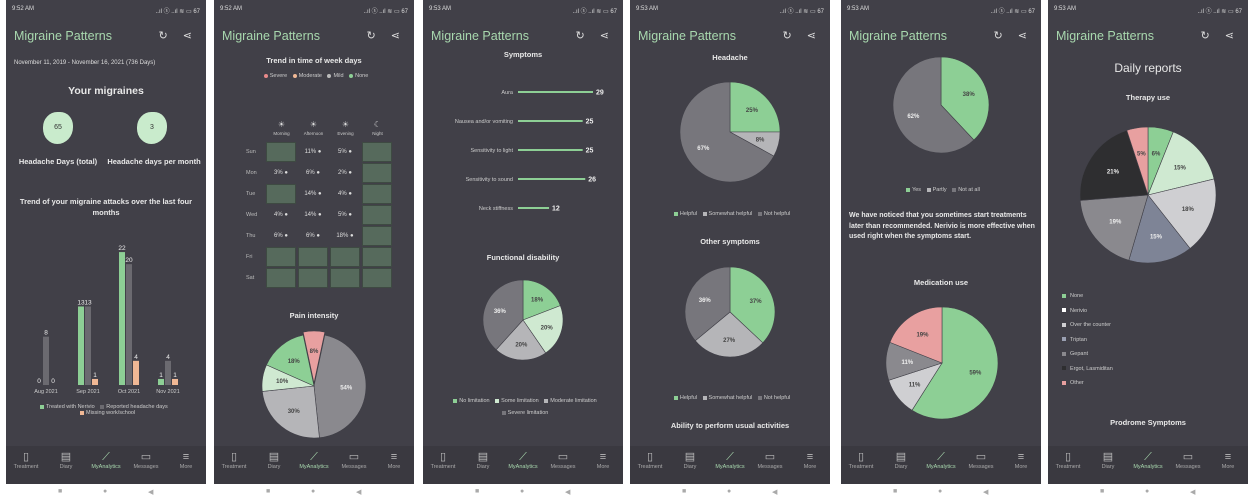 This screenshot has height=499, width=1249. Describe the element at coordinates (537, 301) in the screenshot. I see `pie-slice-label: 18%` at that location.